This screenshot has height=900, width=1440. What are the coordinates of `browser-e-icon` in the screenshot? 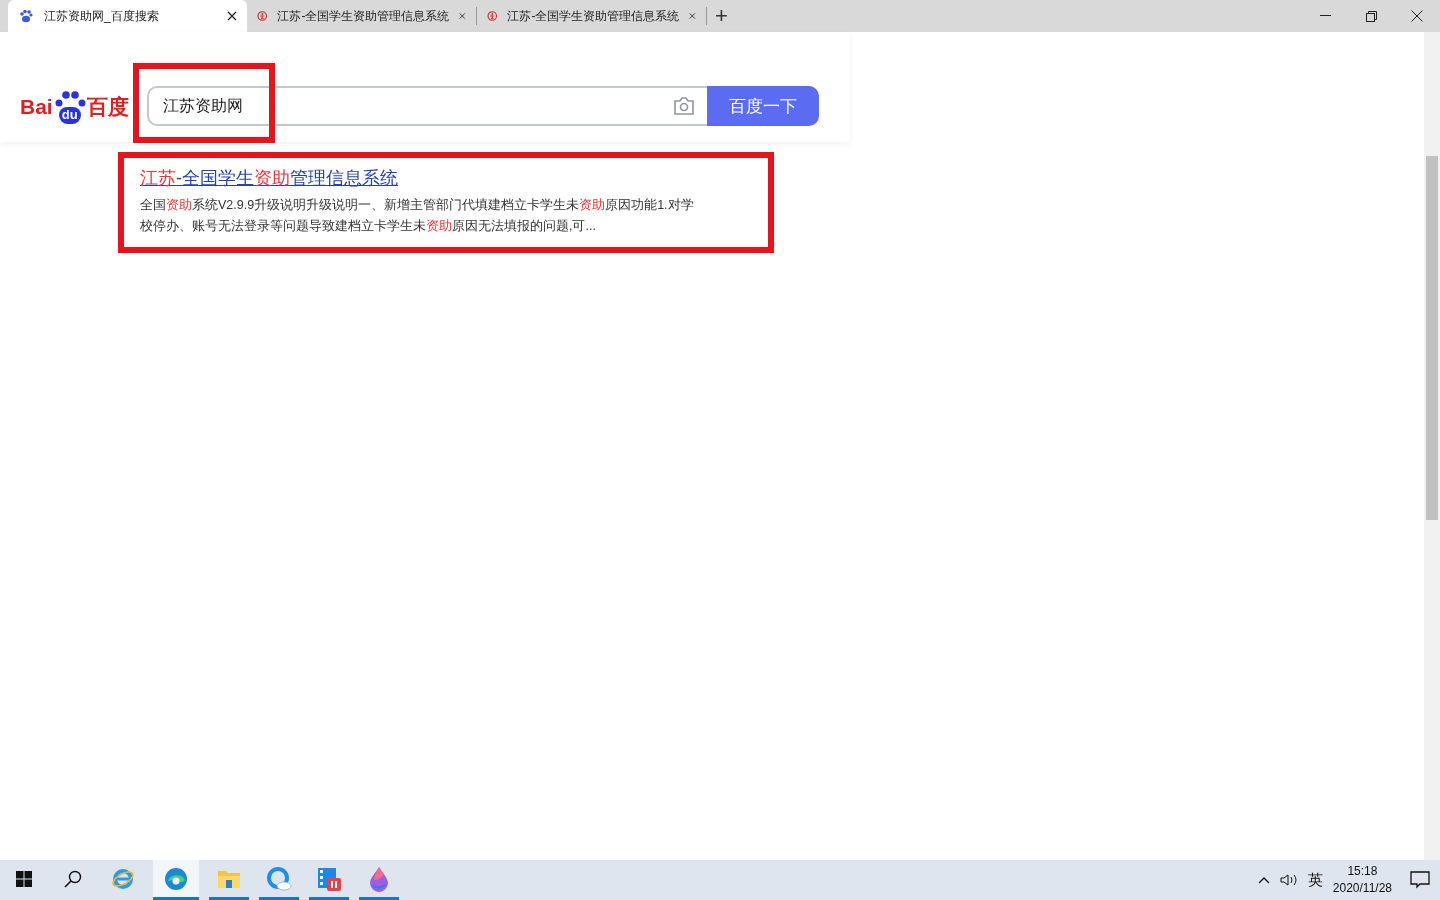 It's located at (123, 878).